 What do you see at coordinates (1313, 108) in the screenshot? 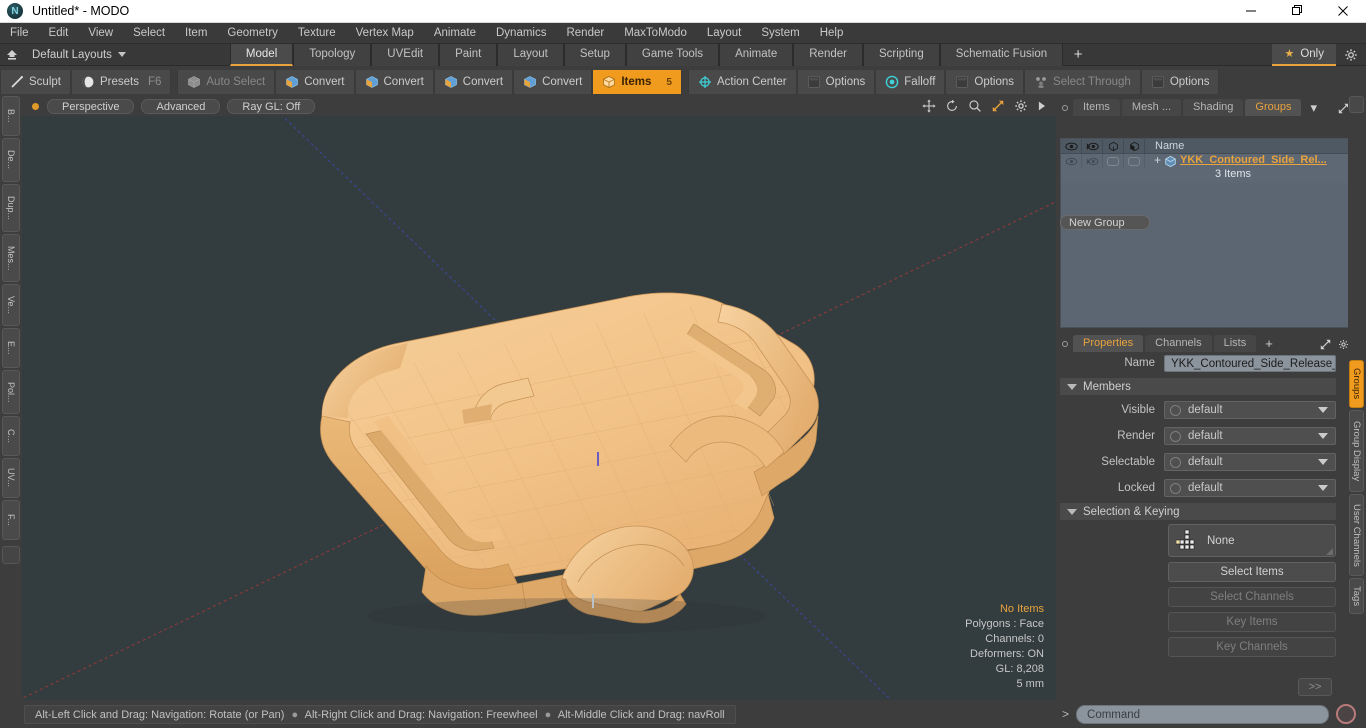
I see `tab-overflow-chevron: ▾` at bounding box center [1313, 108].